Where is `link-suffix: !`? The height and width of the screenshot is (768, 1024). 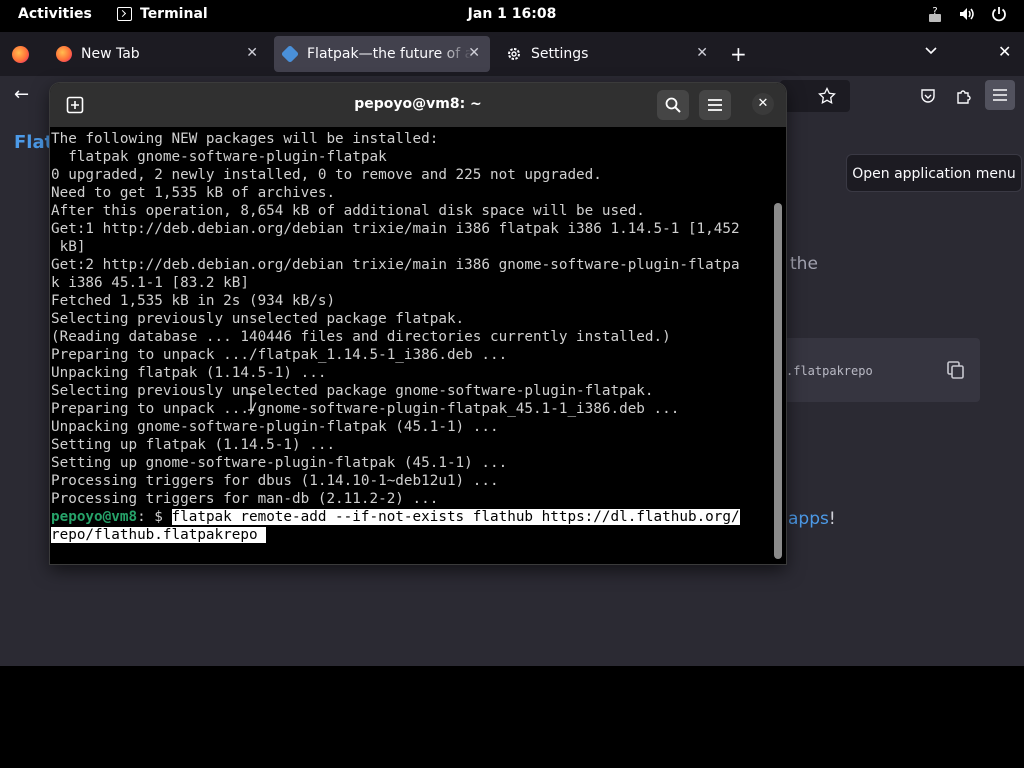
link-suffix: ! is located at coordinates (832, 519).